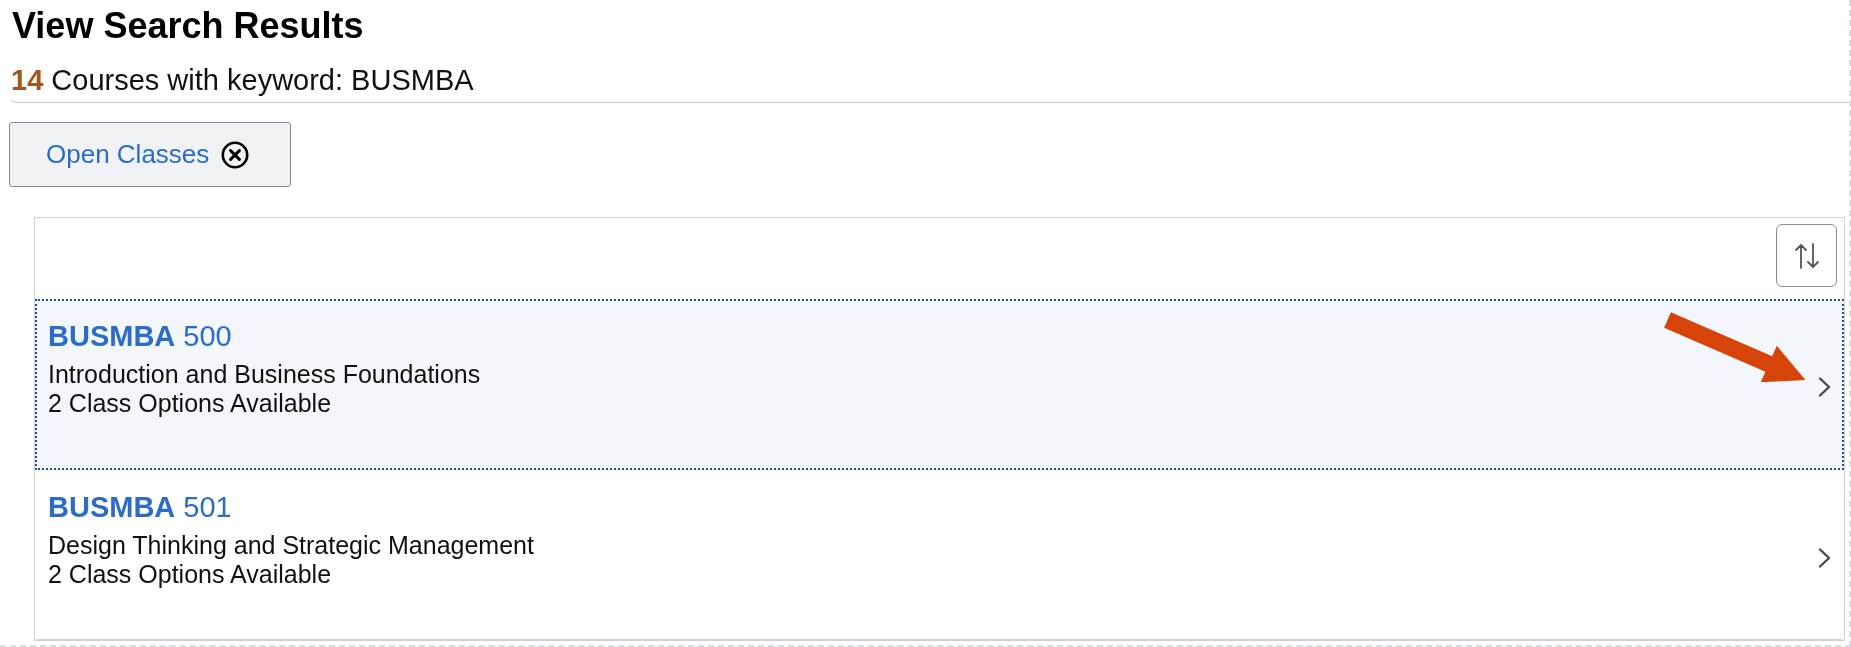  I want to click on course-description: Design Thinking and Strategic Management, so click(291, 545).